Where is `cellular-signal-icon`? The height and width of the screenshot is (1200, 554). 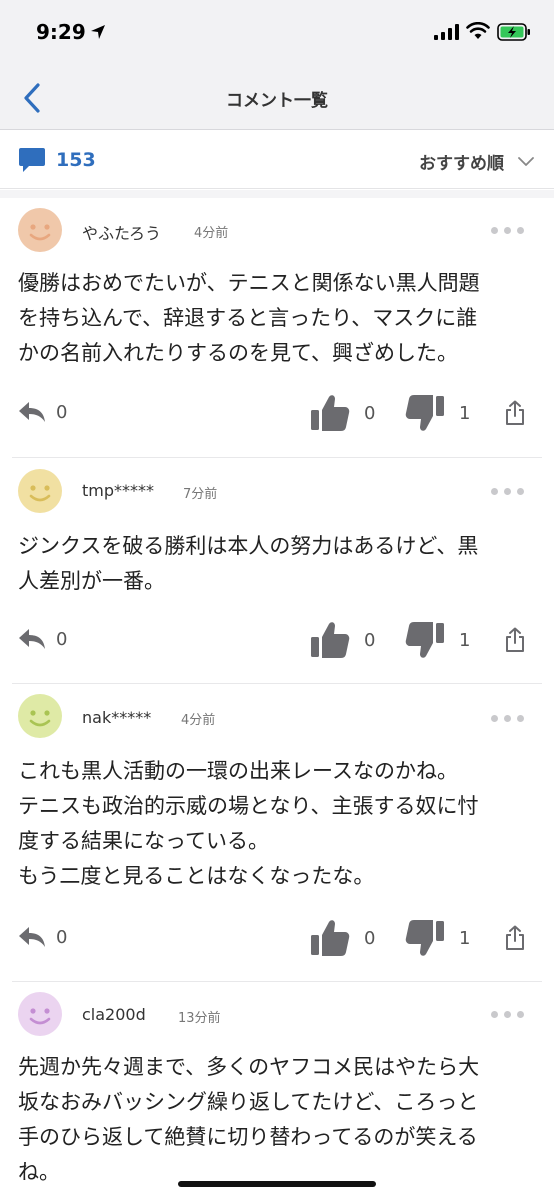 cellular-signal-icon is located at coordinates (446, 32).